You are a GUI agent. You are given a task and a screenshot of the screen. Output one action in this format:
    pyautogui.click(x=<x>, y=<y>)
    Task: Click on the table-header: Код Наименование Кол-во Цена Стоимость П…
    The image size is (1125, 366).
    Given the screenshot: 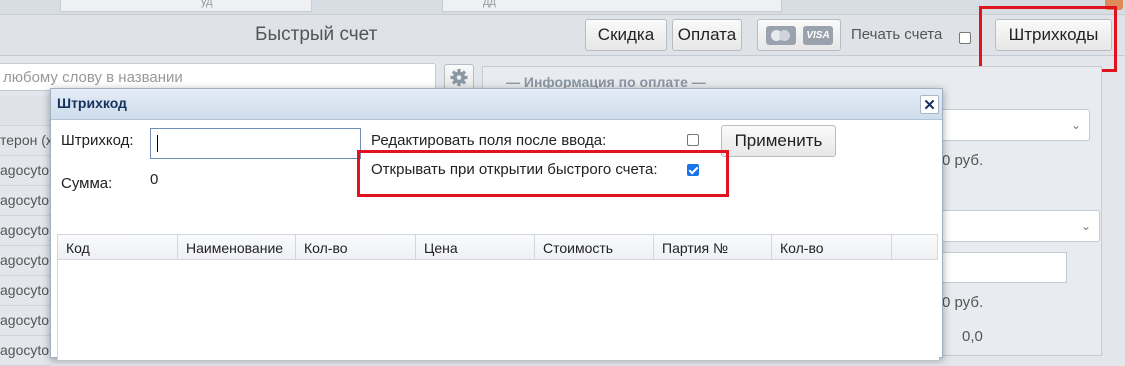 What is the action you would take?
    pyautogui.click(x=497, y=247)
    